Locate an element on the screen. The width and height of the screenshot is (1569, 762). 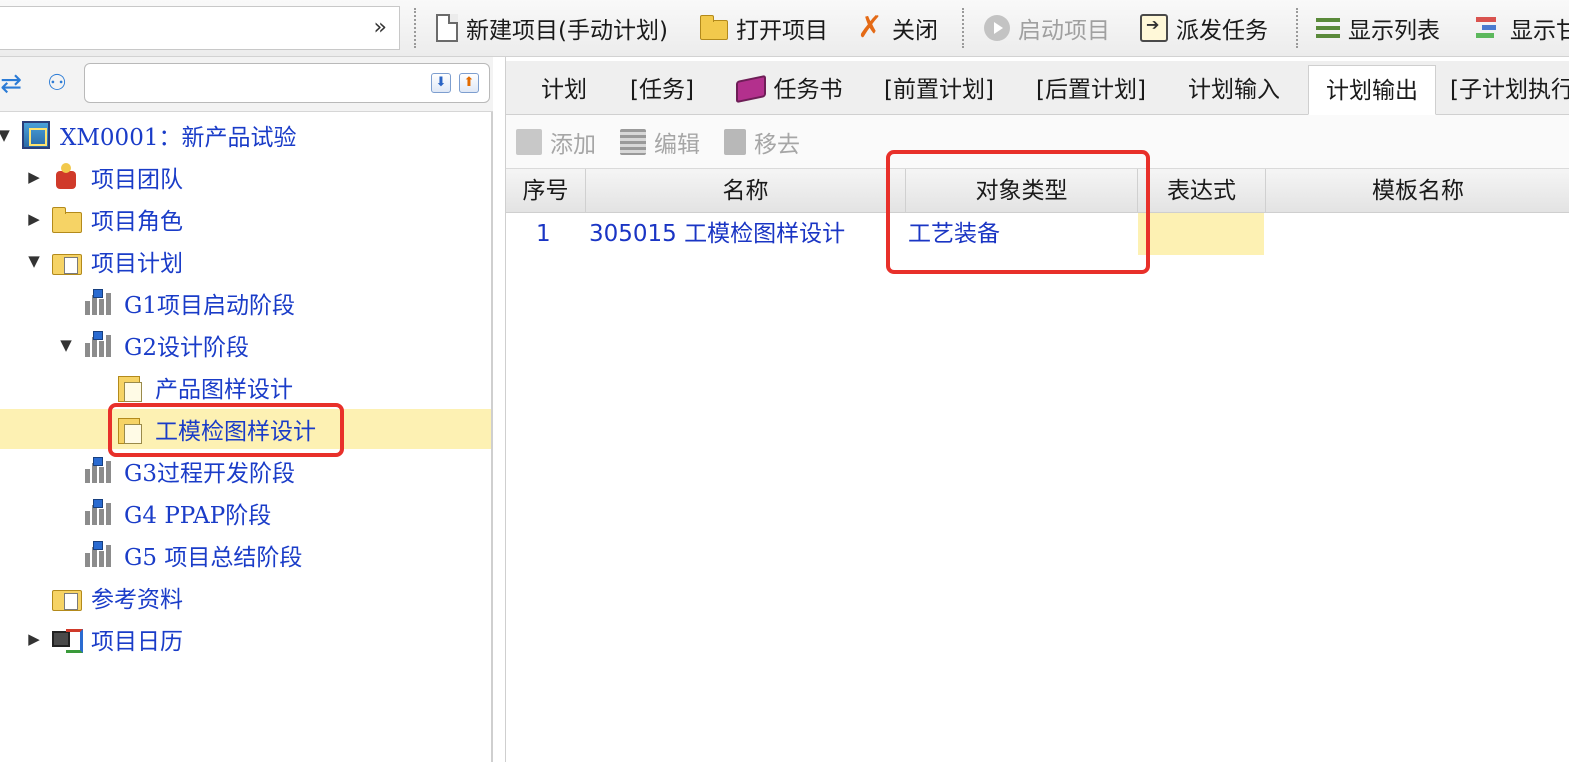
tab-subplan-execution: [子计划执行] is located at coordinates (1509, 90).